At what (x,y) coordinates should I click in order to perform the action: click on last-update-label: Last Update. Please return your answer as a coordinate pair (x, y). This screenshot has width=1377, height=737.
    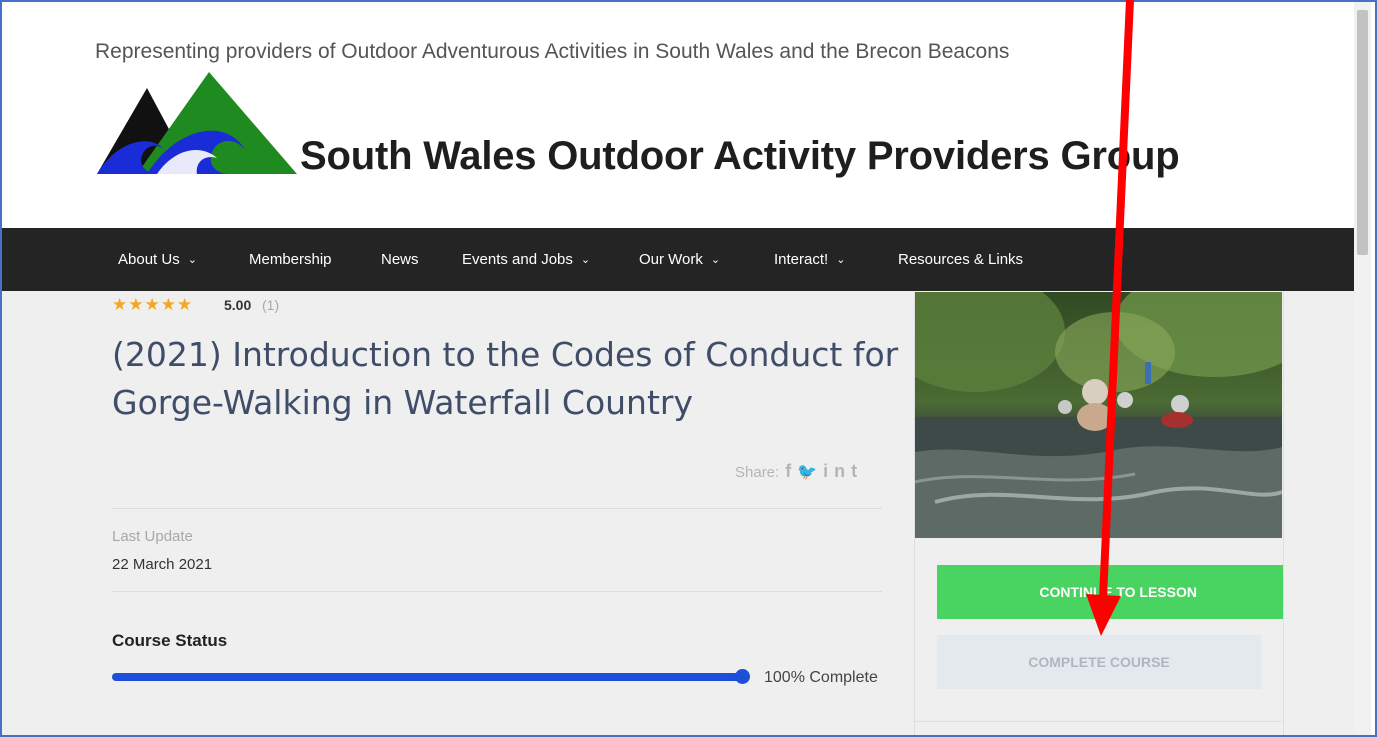
    Looking at the image, I should click on (152, 536).